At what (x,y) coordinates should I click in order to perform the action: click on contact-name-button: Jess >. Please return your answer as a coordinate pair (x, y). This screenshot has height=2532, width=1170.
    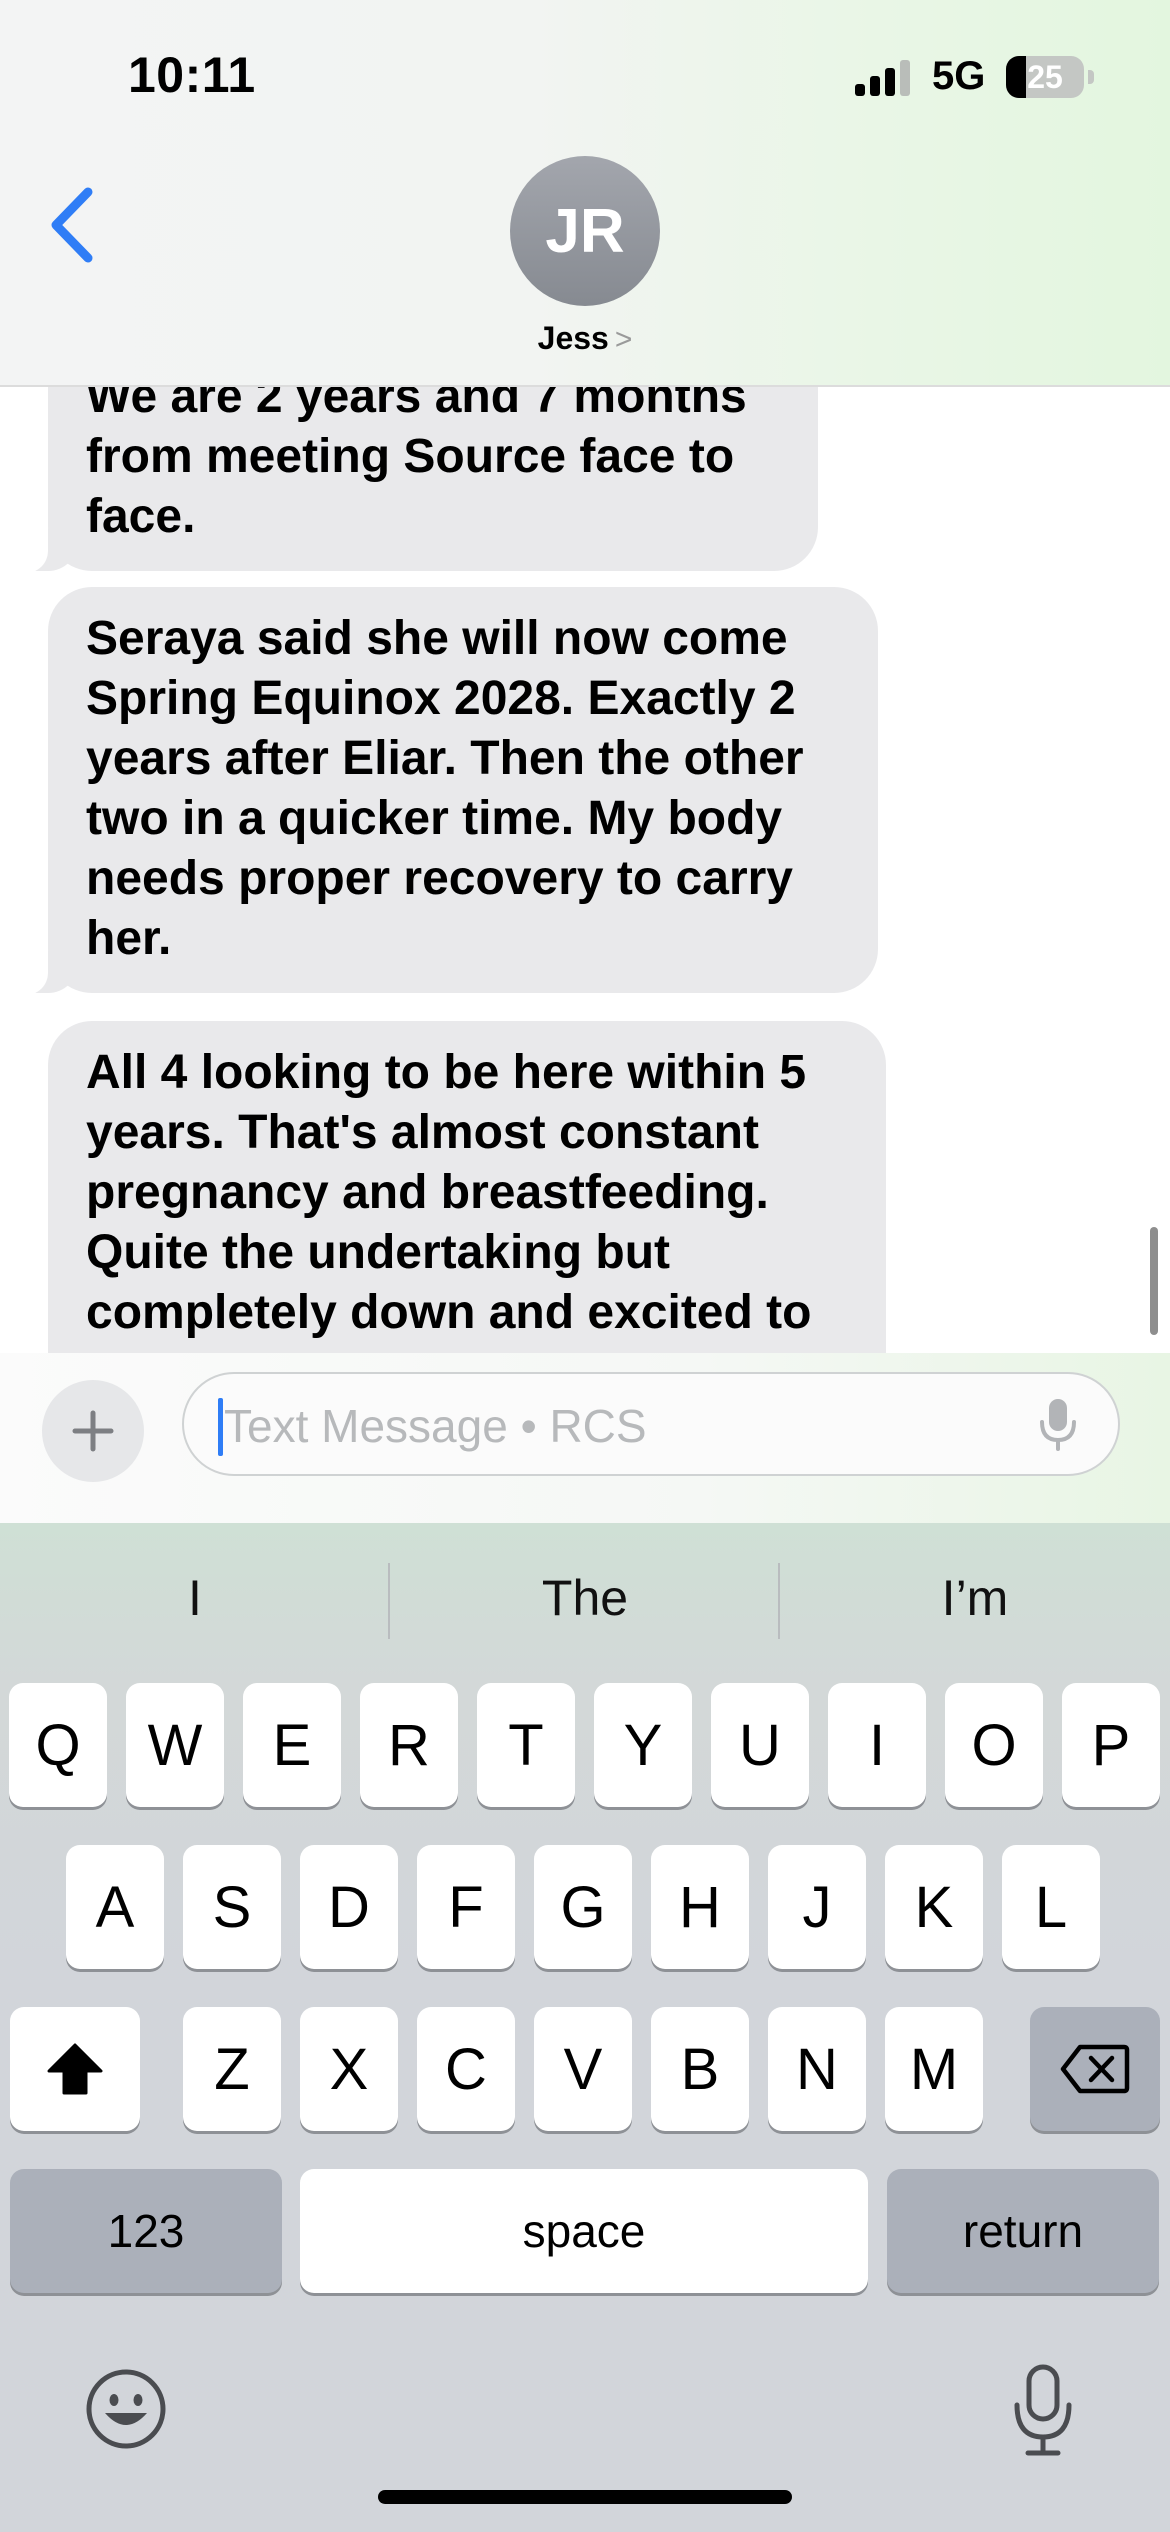
    Looking at the image, I should click on (585, 338).